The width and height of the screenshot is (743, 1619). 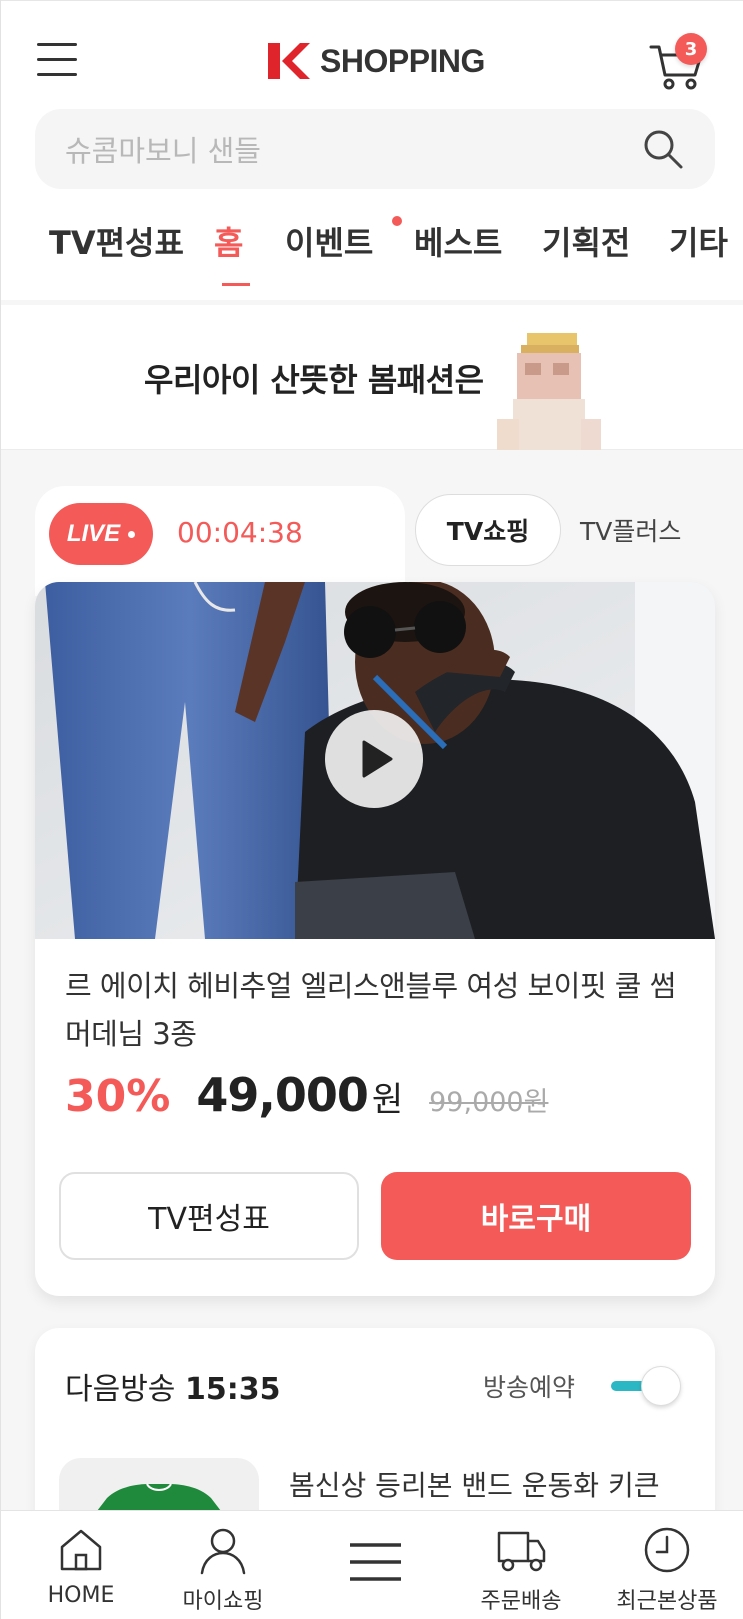 I want to click on menu-icon, so click(x=375, y=1562).